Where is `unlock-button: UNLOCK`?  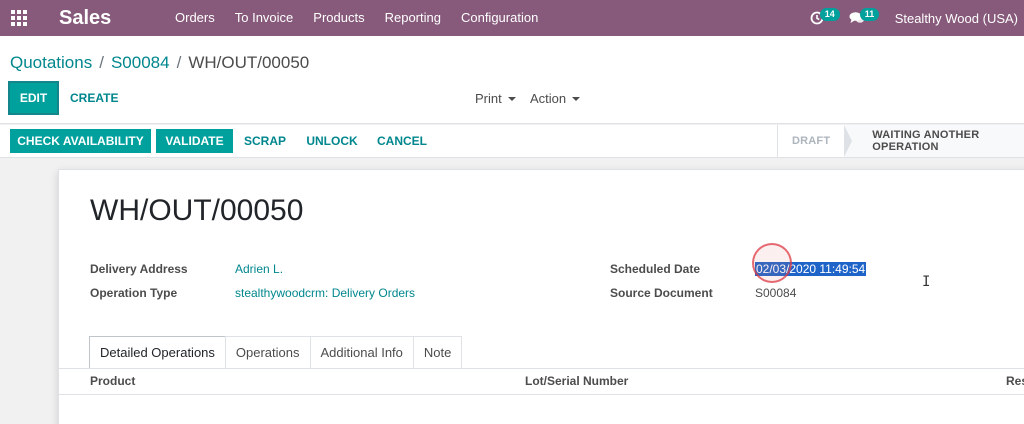 unlock-button: UNLOCK is located at coordinates (332, 141).